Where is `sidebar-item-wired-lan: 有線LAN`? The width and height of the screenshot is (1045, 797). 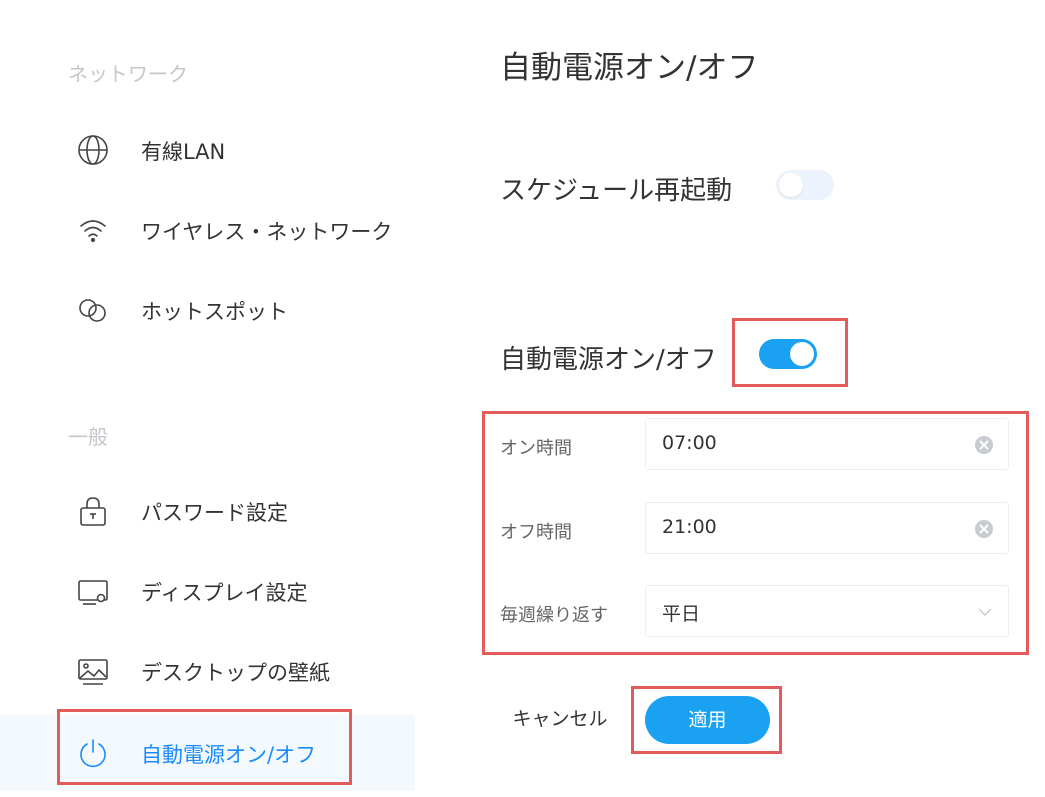
sidebar-item-wired-lan: 有線LAN is located at coordinates (207, 150).